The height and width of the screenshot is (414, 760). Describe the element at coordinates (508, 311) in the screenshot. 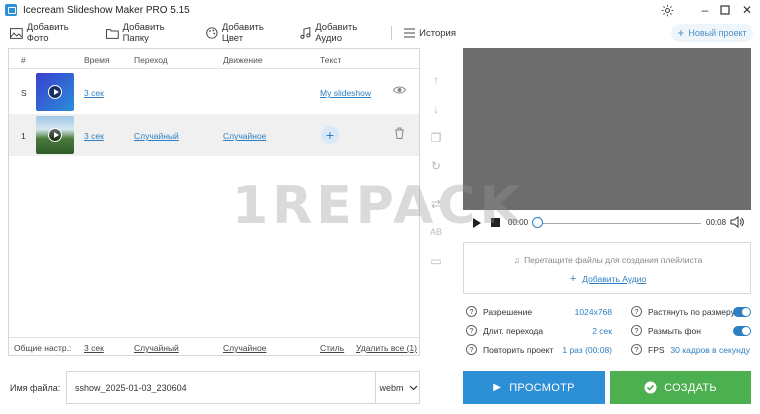

I see `resolution-label: Разрешение` at that location.